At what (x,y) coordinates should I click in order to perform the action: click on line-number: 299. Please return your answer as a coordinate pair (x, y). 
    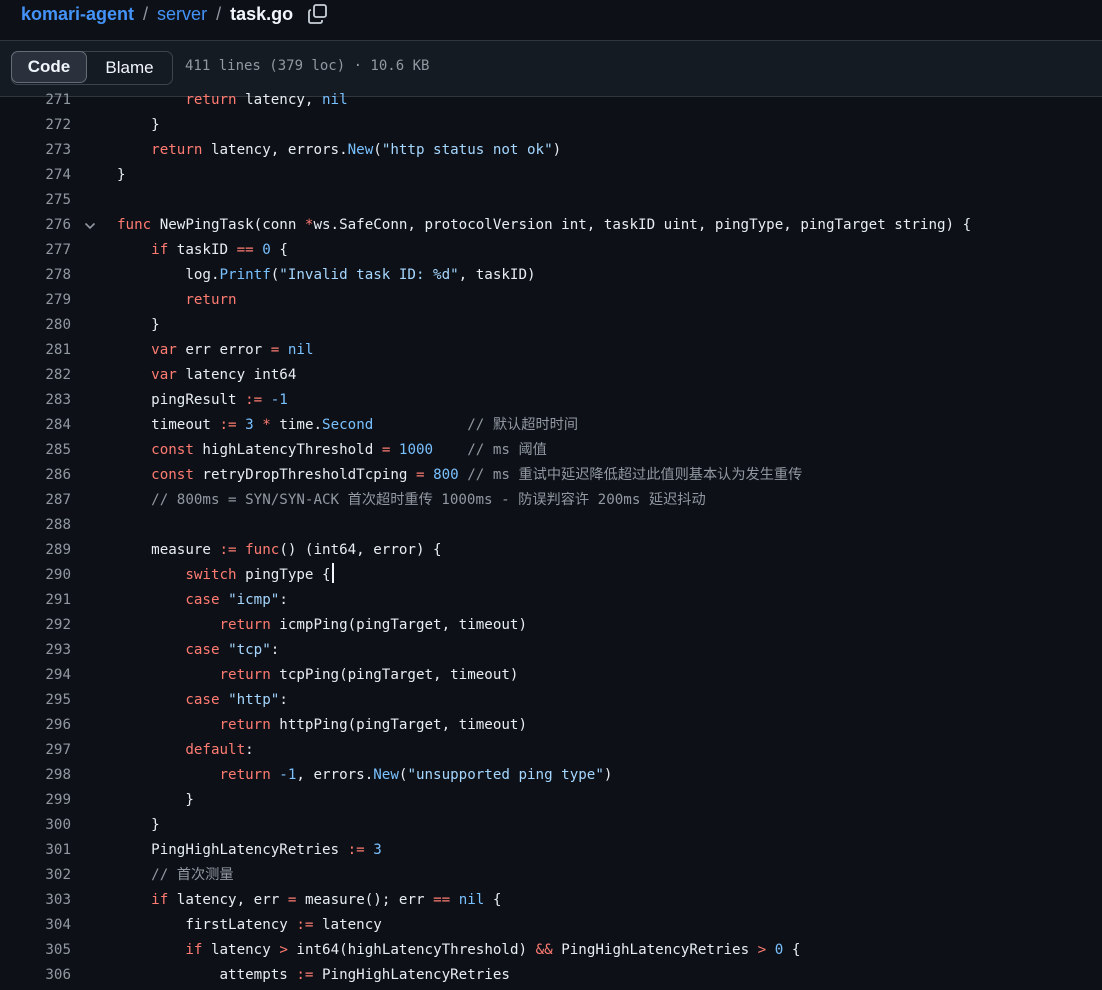
    Looking at the image, I should click on (35, 800).